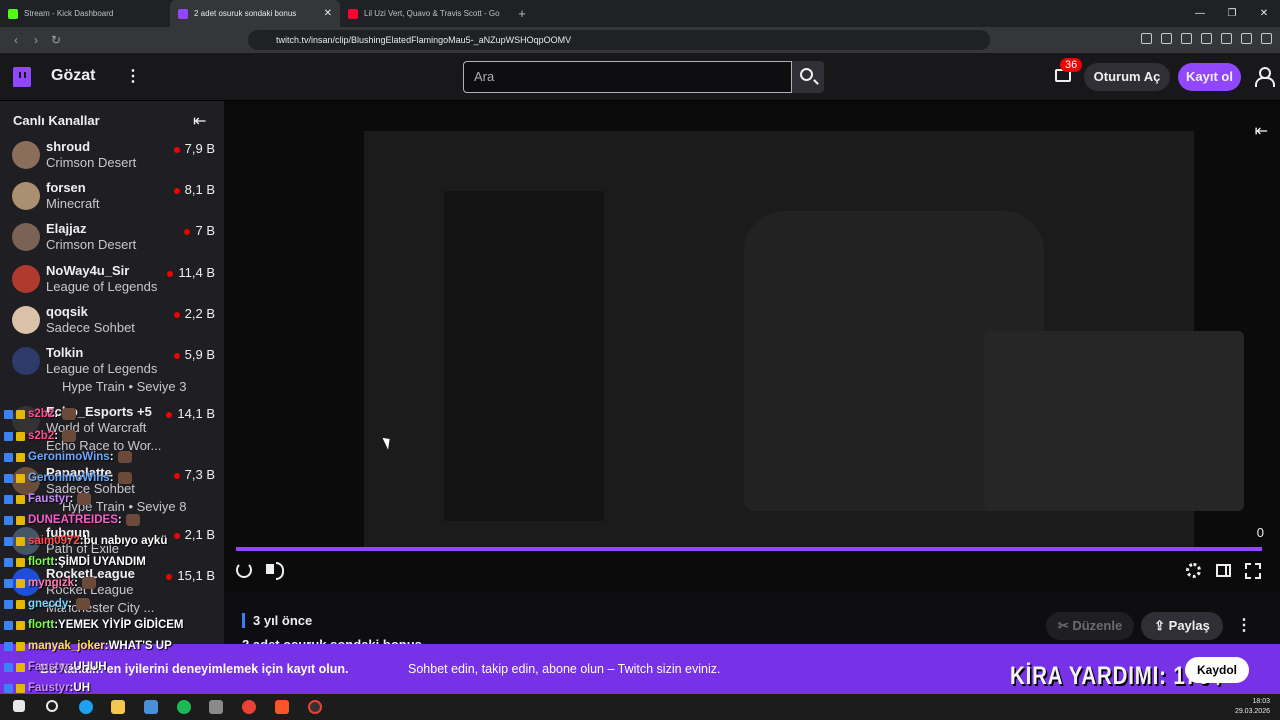 The width and height of the screenshot is (1280, 720). What do you see at coordinates (1266, 38) in the screenshot?
I see `menu-icon` at bounding box center [1266, 38].